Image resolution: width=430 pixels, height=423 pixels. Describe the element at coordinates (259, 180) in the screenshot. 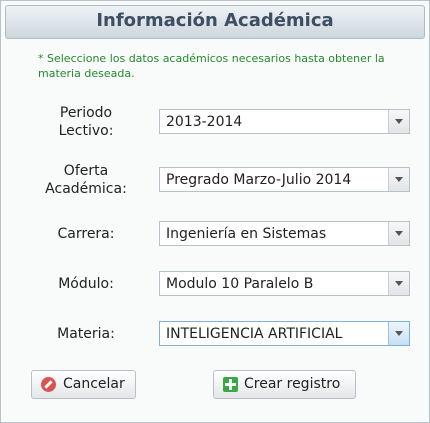

I see `oferta-value: Pregrado Marzo-Julio 2014` at that location.